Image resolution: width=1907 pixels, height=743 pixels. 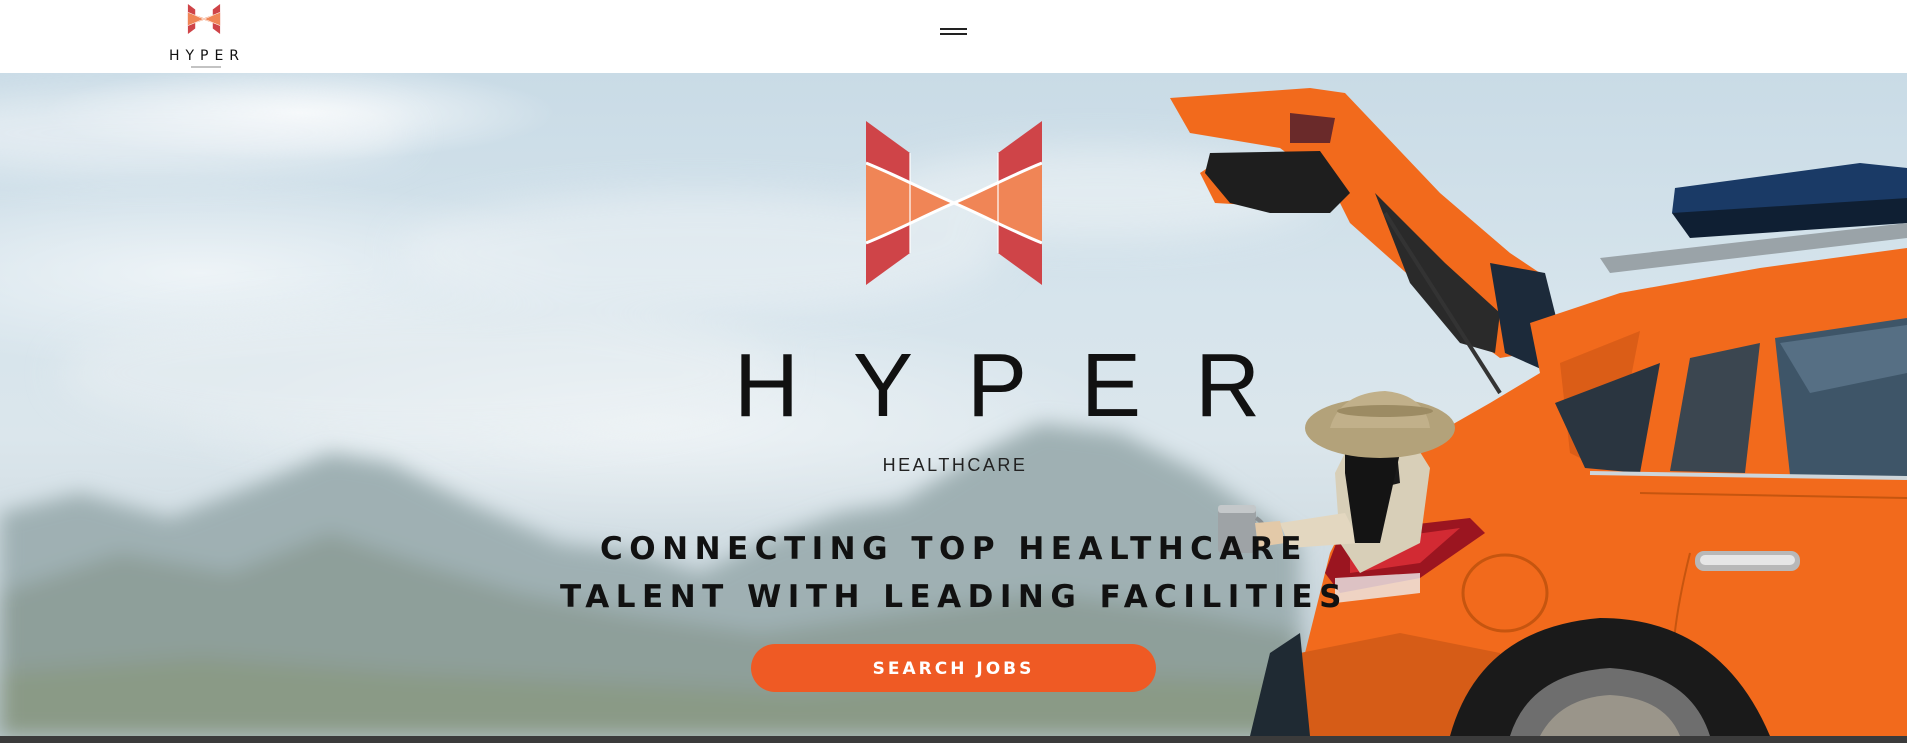 I want to click on tagline-line-1: CONNECTING TOP HEALTHCARE, so click(x=954, y=549).